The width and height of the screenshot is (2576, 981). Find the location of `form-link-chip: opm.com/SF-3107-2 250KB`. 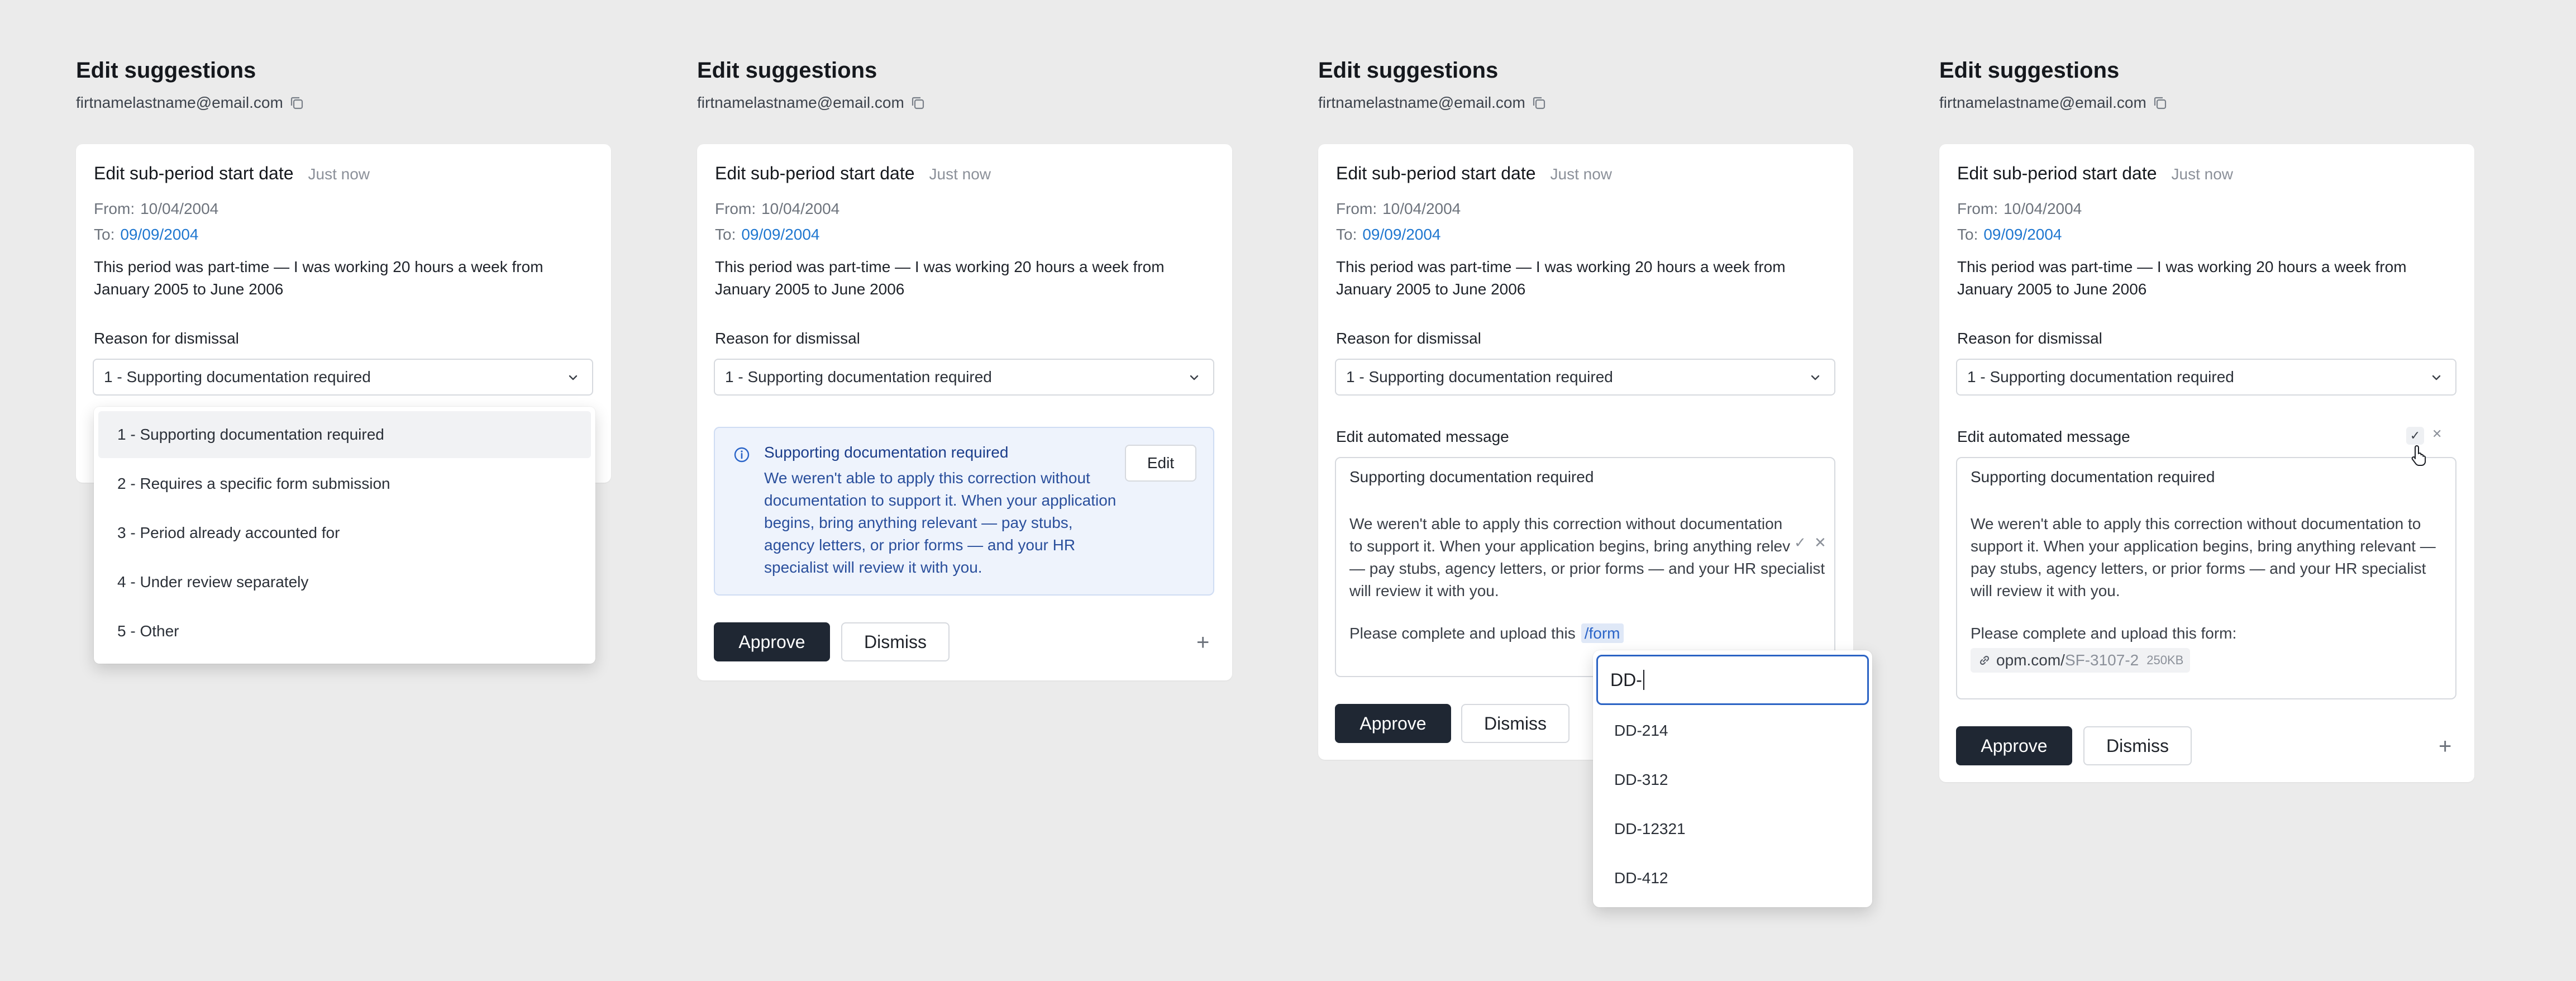

form-link-chip: opm.com/SF-3107-2 250KB is located at coordinates (2081, 660).